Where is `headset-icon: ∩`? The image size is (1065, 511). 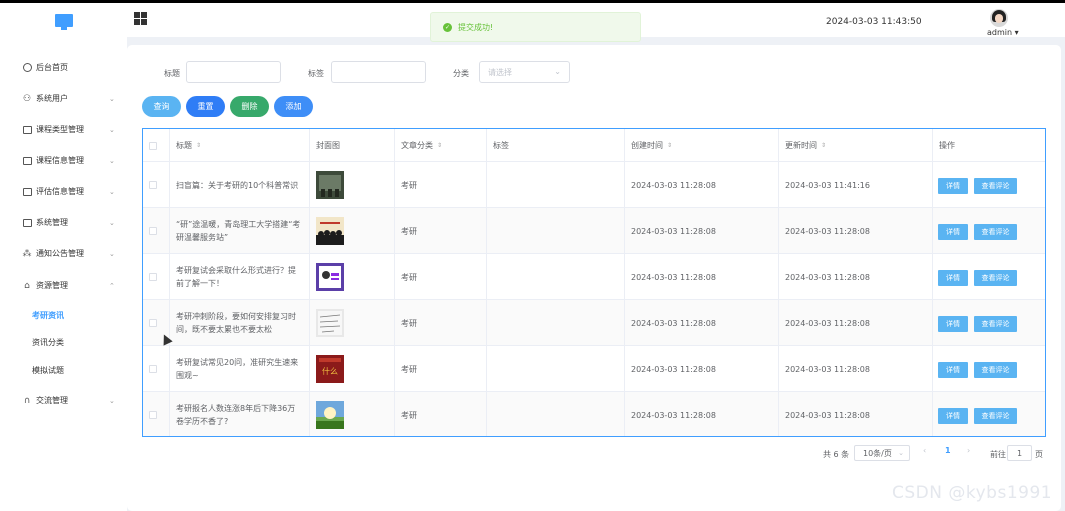
headset-icon: ∩ is located at coordinates (27, 400).